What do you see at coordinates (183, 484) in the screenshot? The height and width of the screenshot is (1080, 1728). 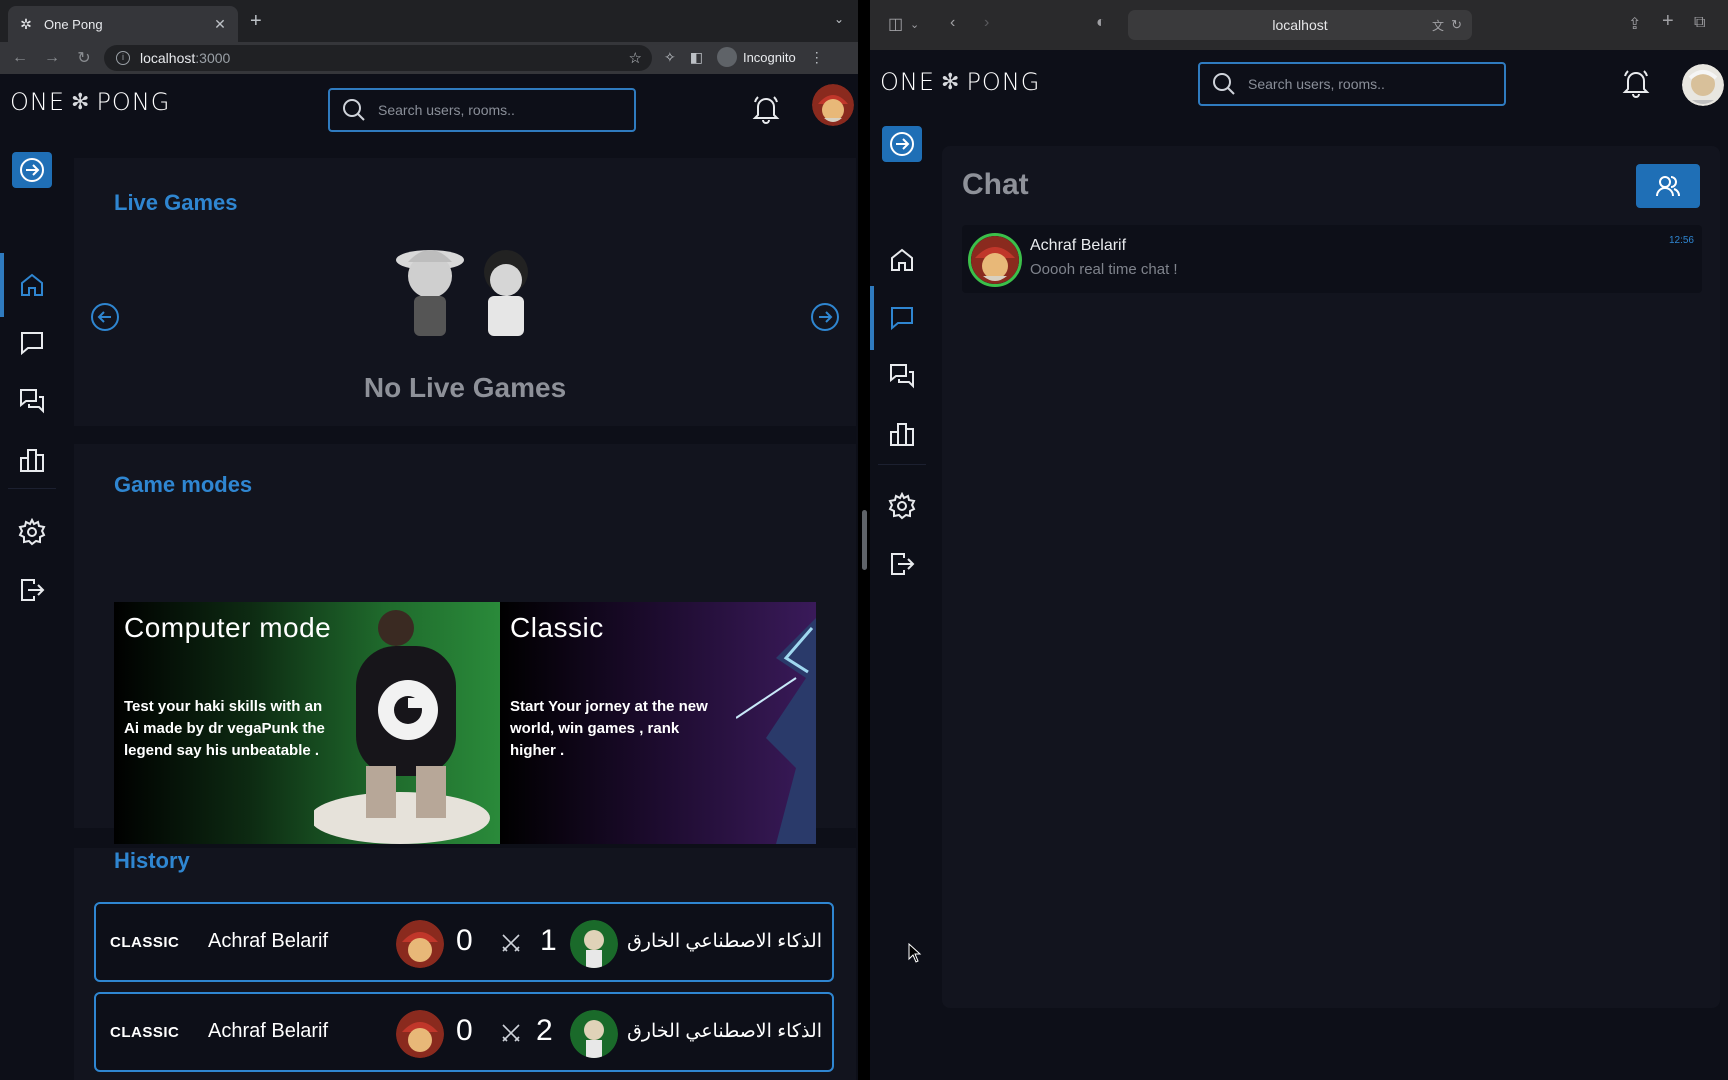 I see `game-modes-title: Game modes` at bounding box center [183, 484].